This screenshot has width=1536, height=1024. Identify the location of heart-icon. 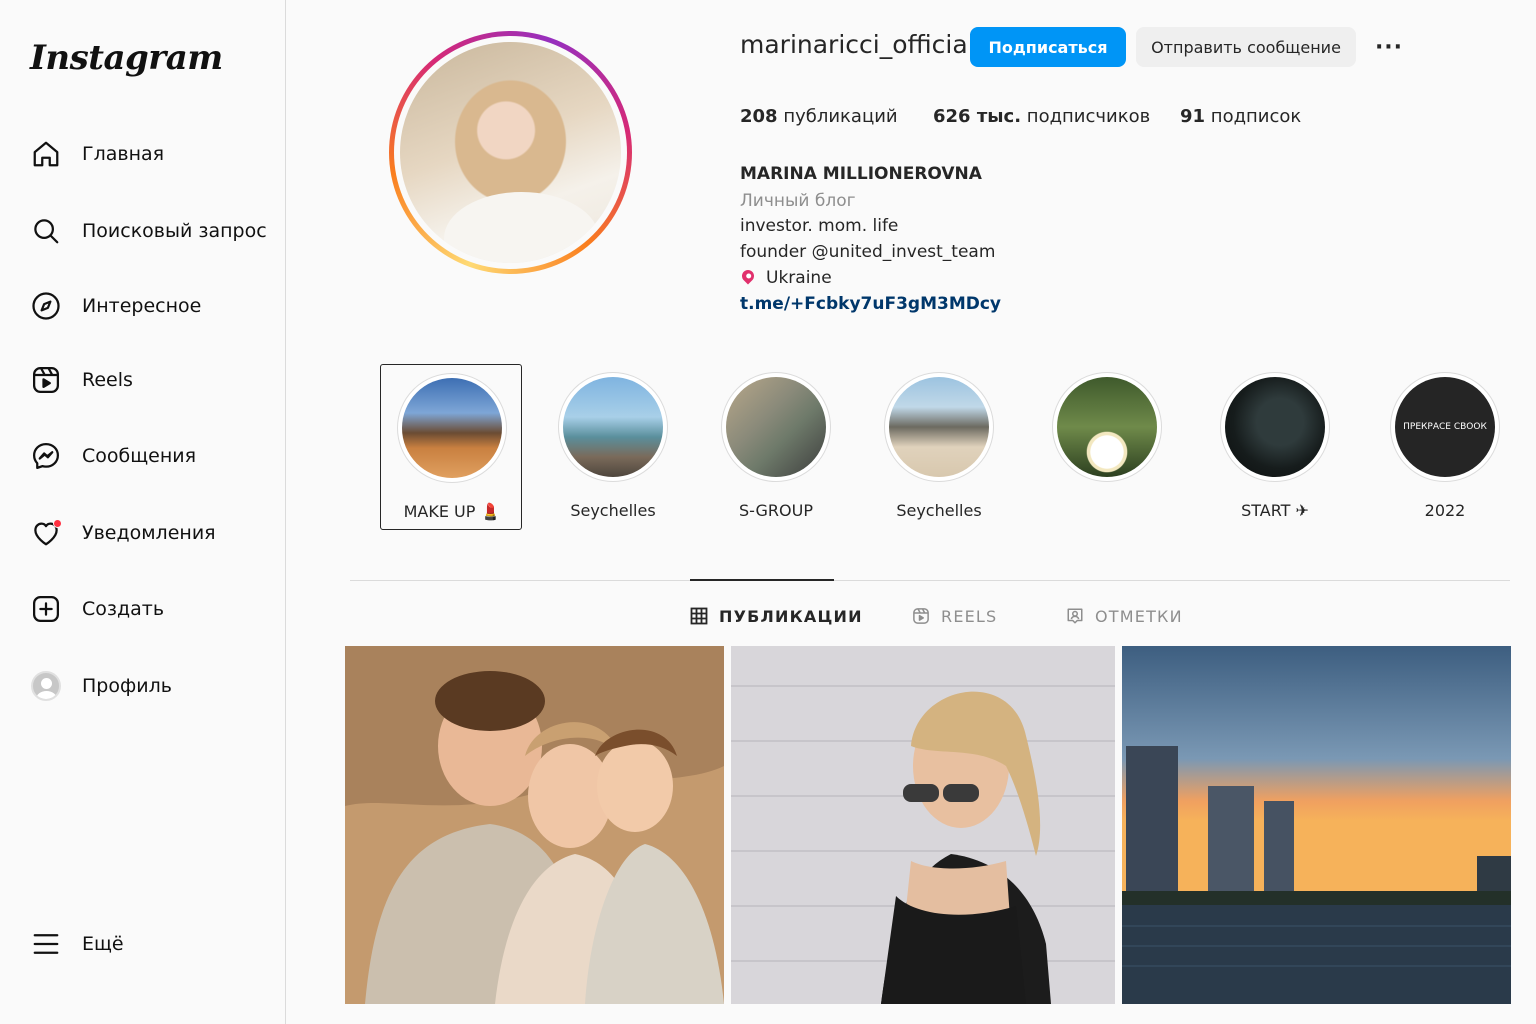
(46, 533).